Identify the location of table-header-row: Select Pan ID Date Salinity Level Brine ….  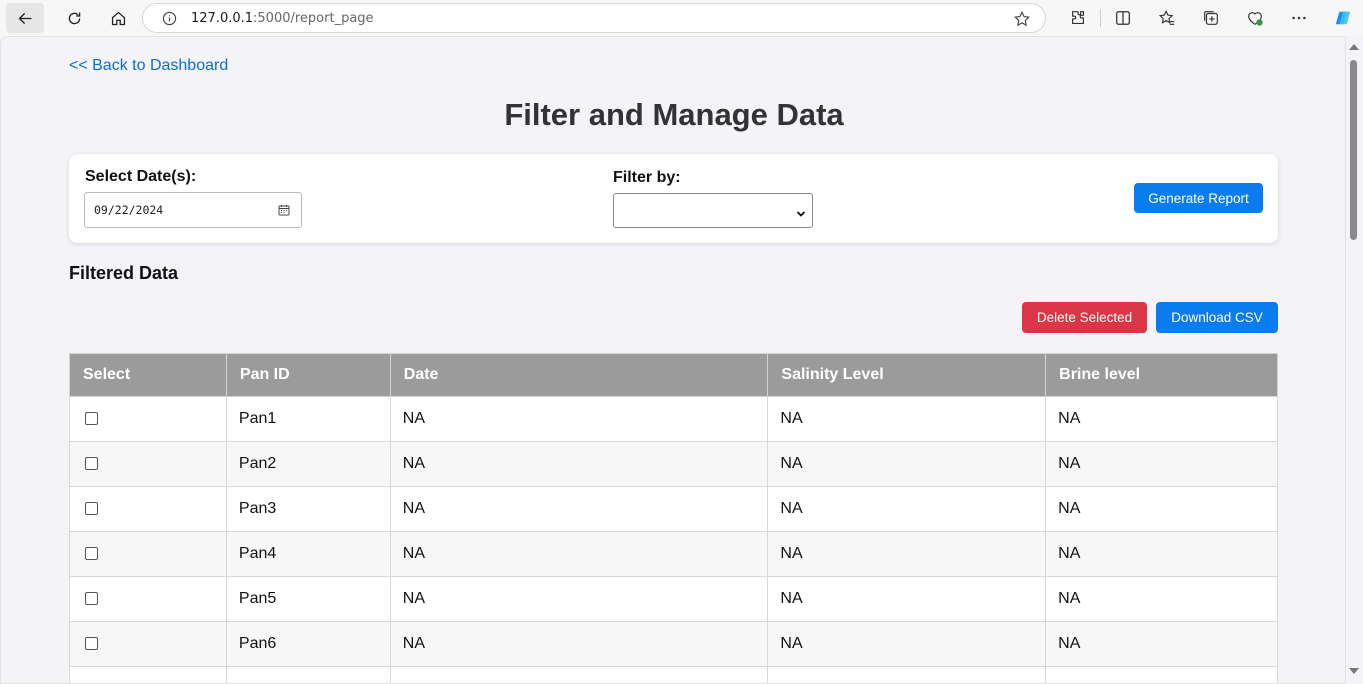
(673, 375).